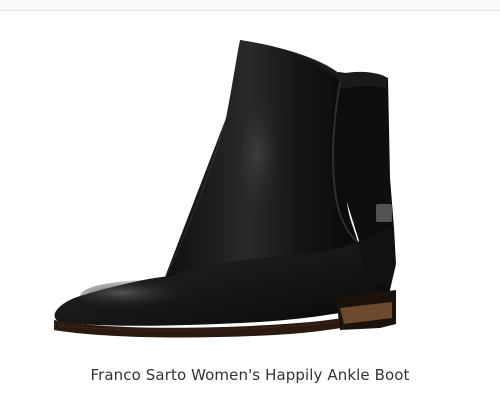  I want to click on product-title-link: Franco Sarto Women's Happily Ankle Boot, so click(250, 375).